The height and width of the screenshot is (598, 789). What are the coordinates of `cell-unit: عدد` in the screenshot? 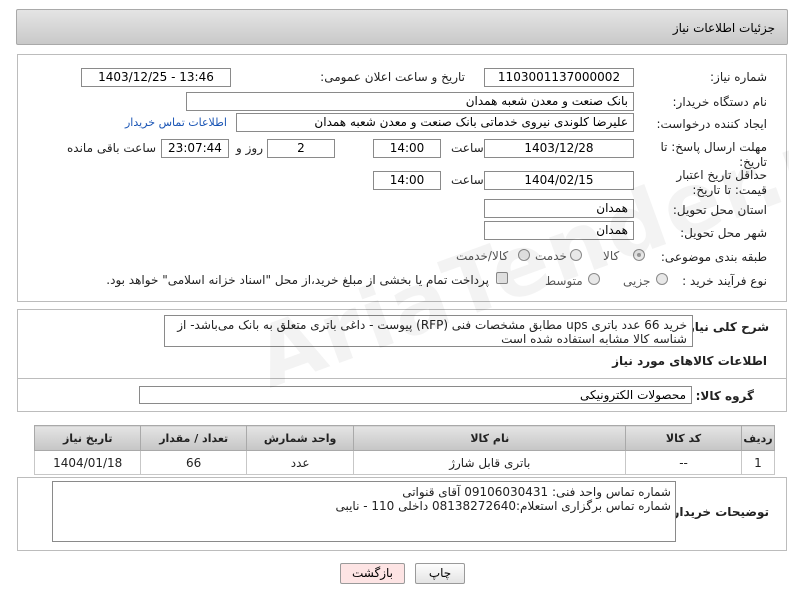 It's located at (300, 462).